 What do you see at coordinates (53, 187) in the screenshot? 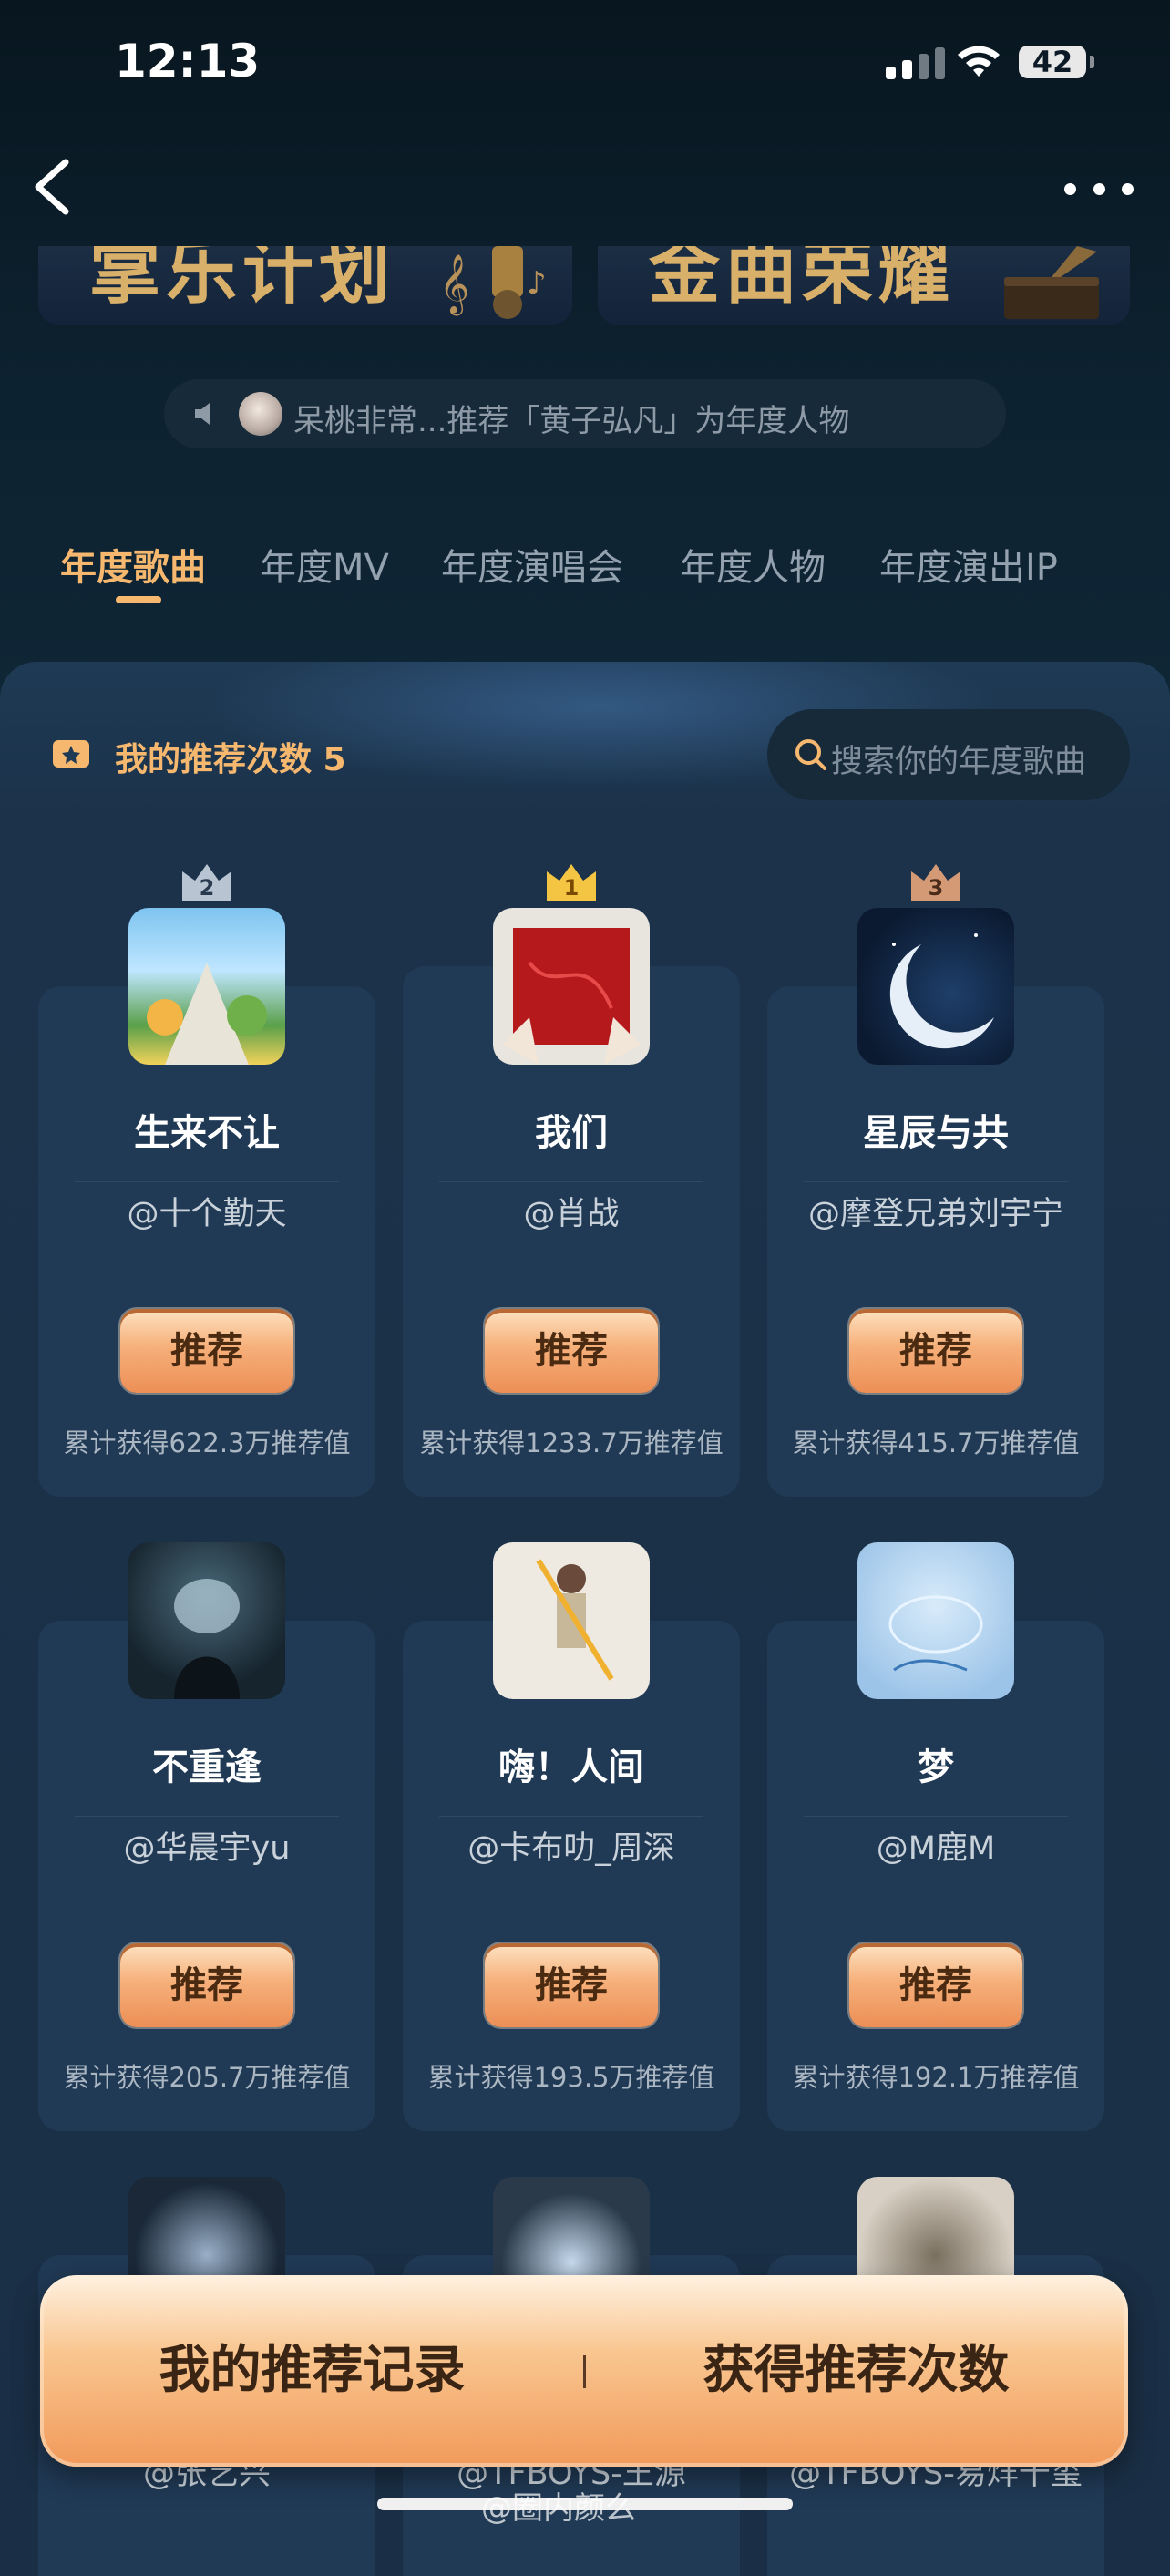
I see `back-arrow-icon` at bounding box center [53, 187].